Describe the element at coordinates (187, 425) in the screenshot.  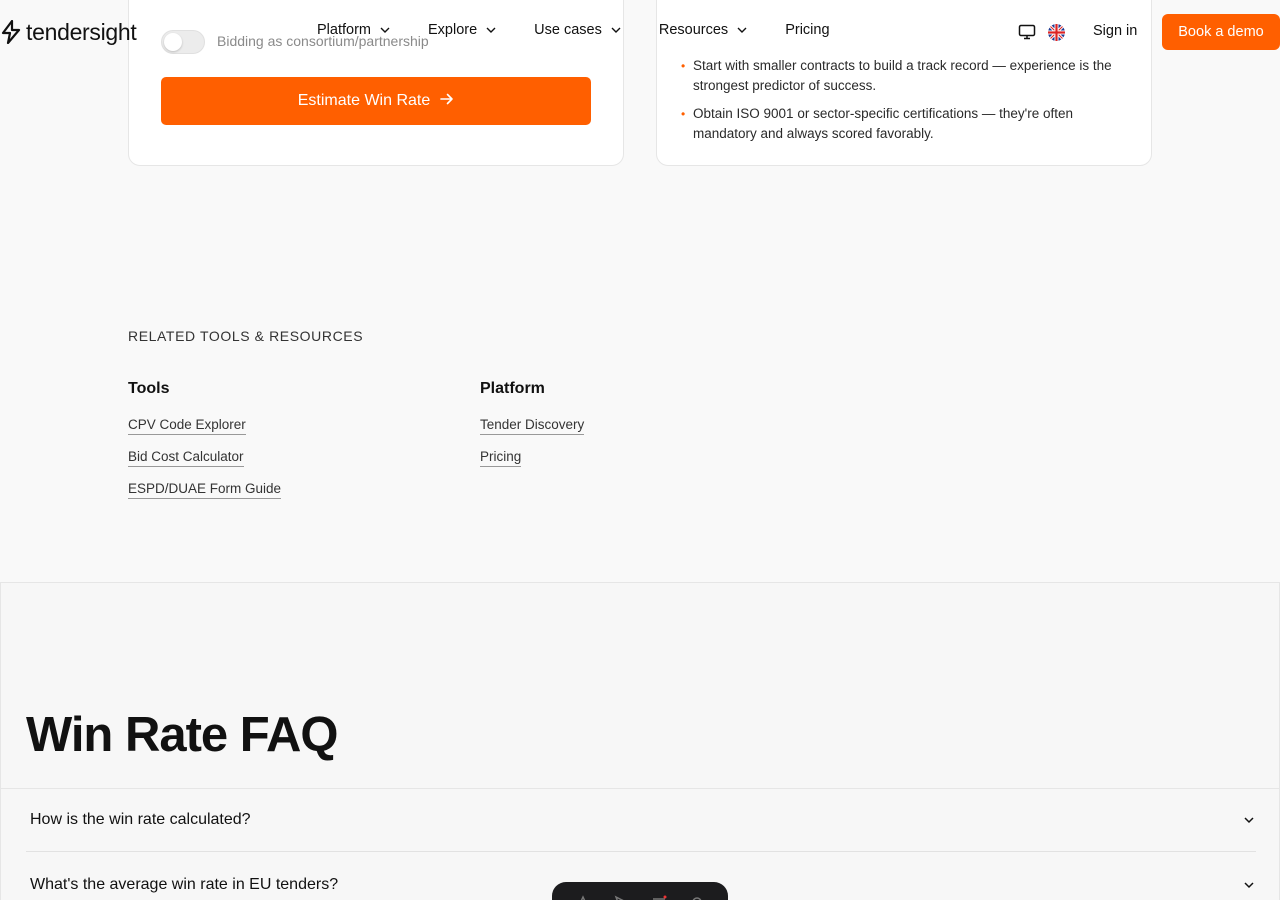
I see `link-cpv-code-explorer: CPV Code Explorer` at that location.